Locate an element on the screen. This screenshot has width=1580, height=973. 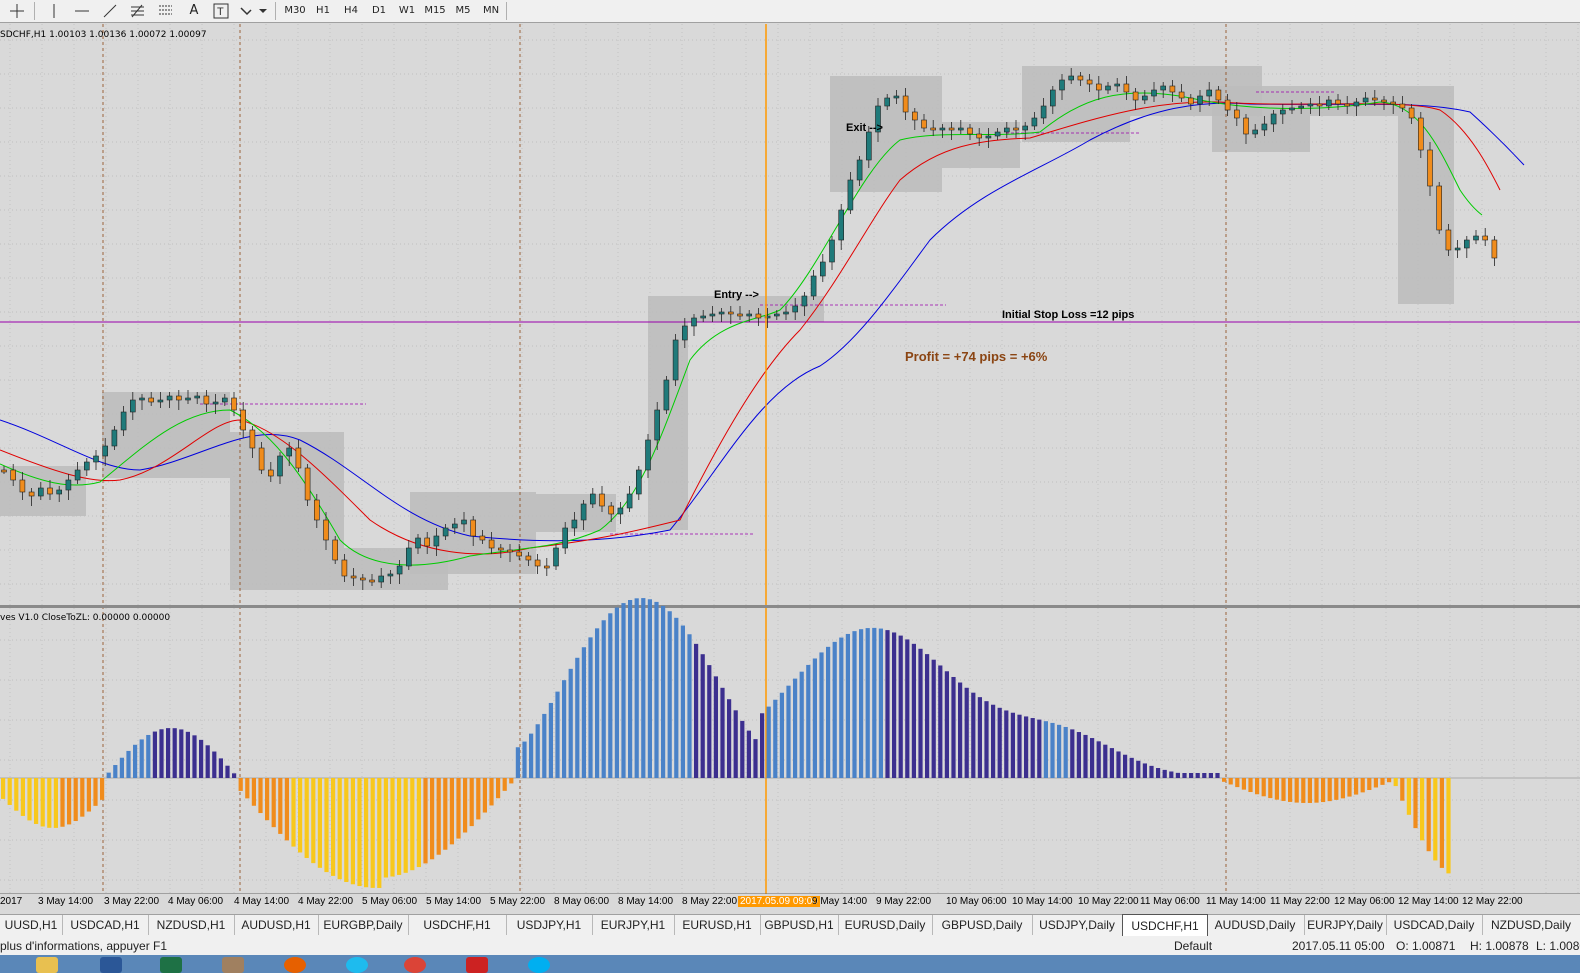
stop-loss-annotation: Initial Stop Loss =12 pips is located at coordinates (1068, 315).